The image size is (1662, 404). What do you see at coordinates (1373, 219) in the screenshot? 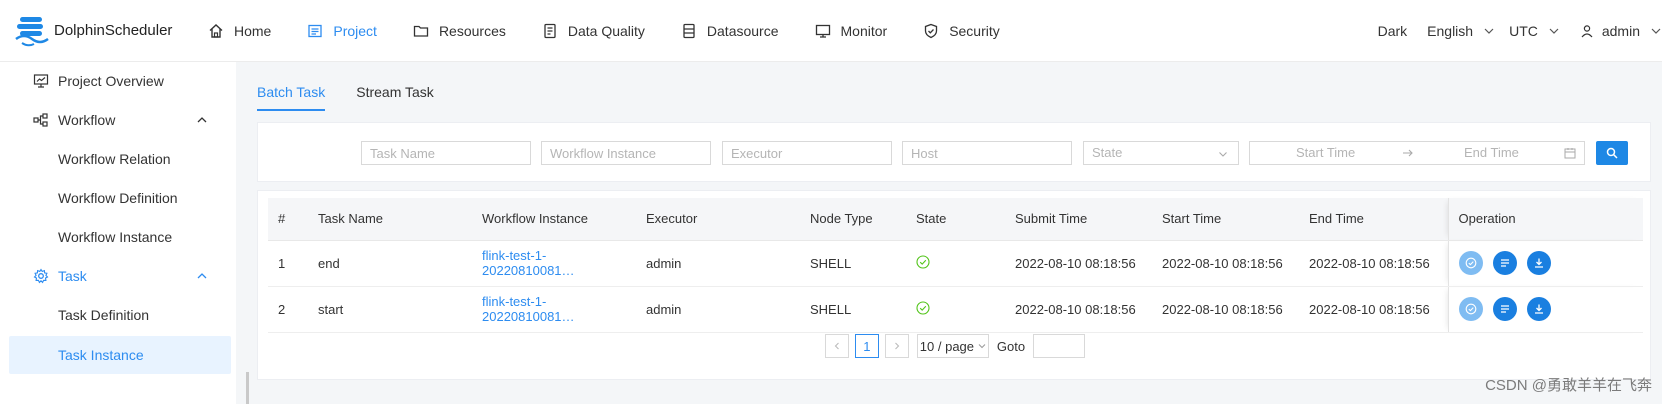
I see `col-end-time: End Time` at bounding box center [1373, 219].